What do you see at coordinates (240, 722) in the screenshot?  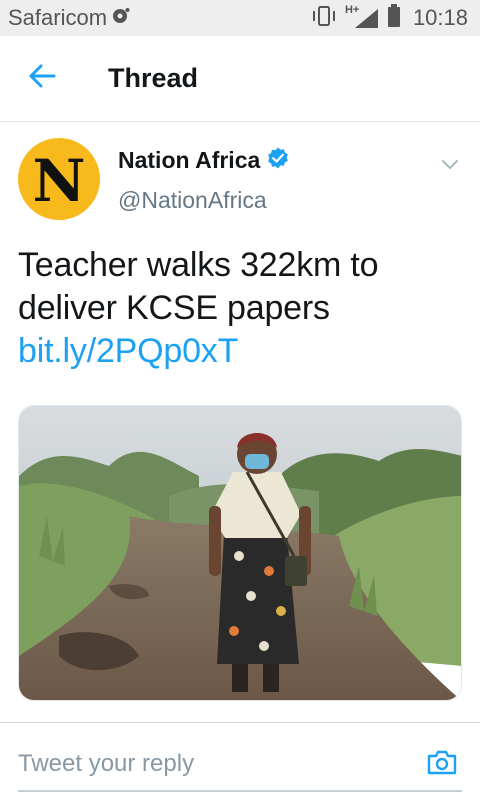 I see `reply-divider` at bounding box center [240, 722].